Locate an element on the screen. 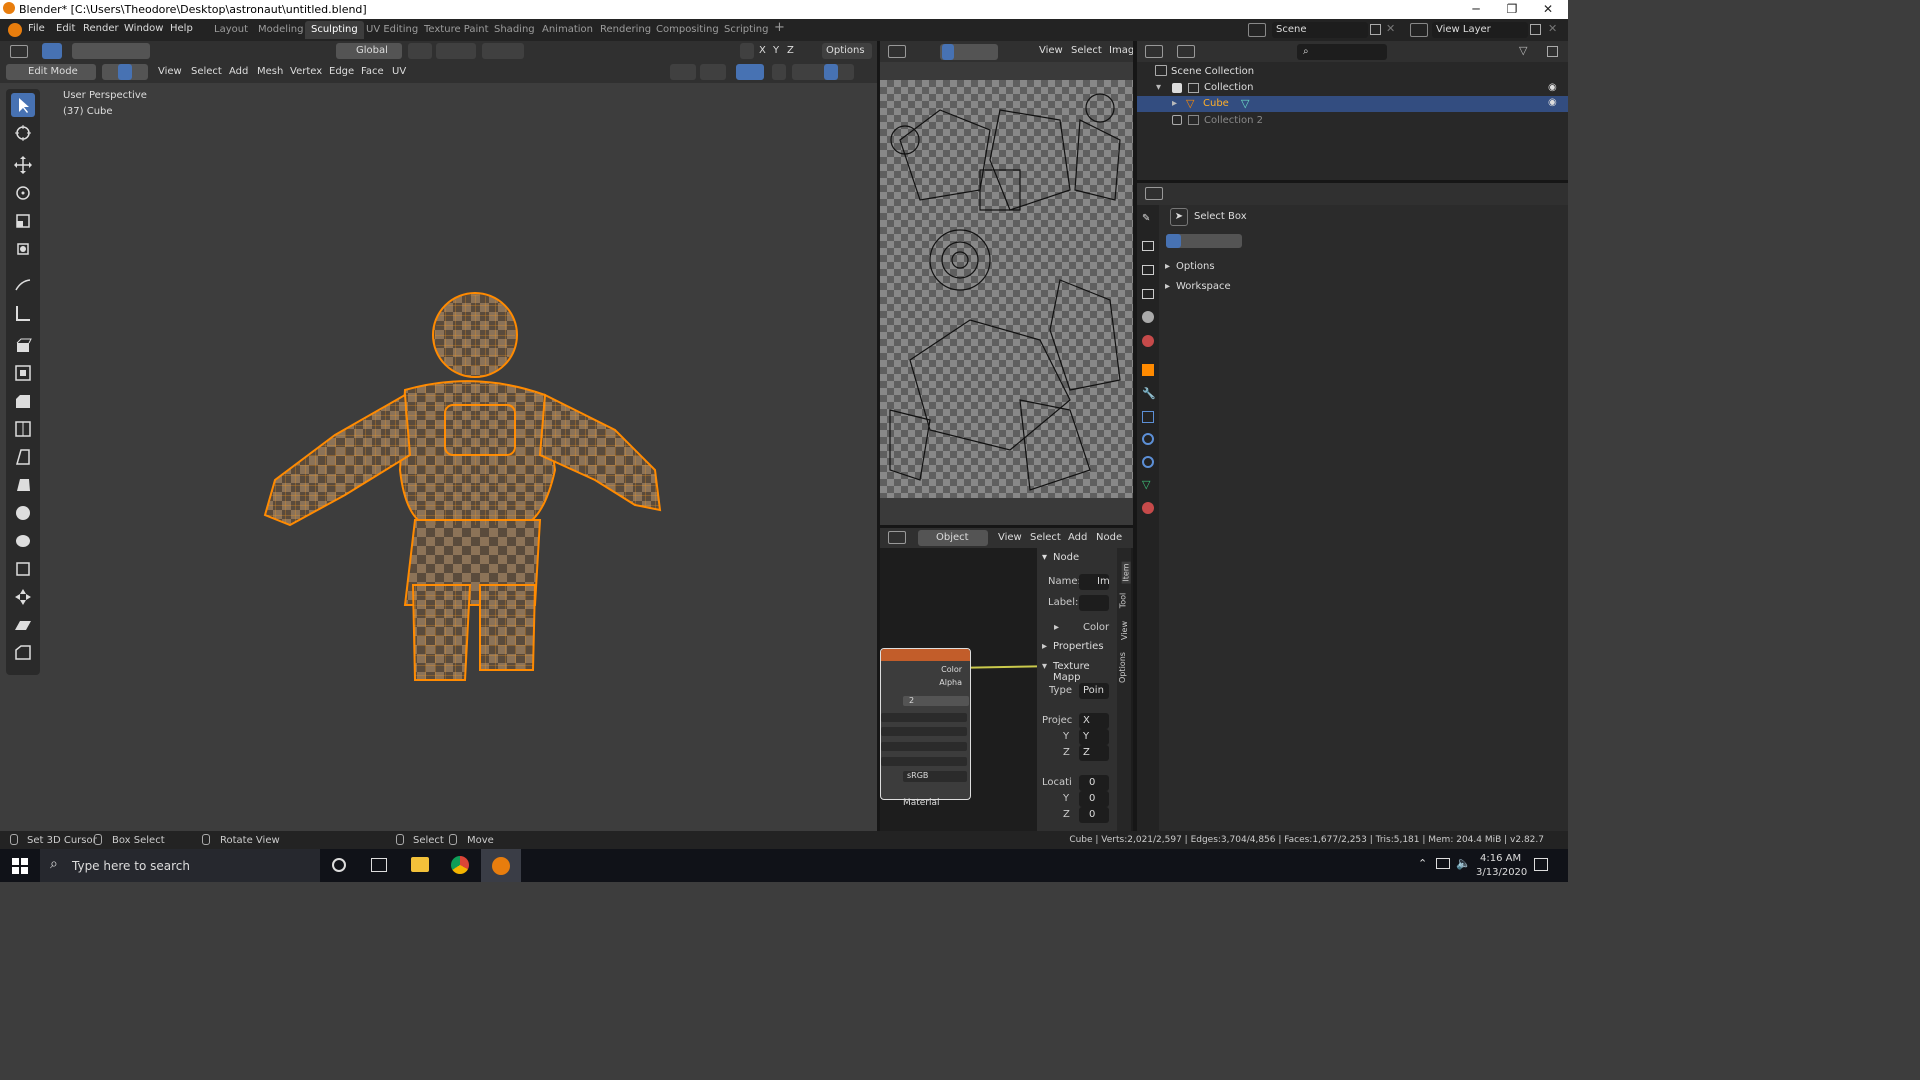 The height and width of the screenshot is (1080, 1920). blender-taskbar-button is located at coordinates (501, 865).